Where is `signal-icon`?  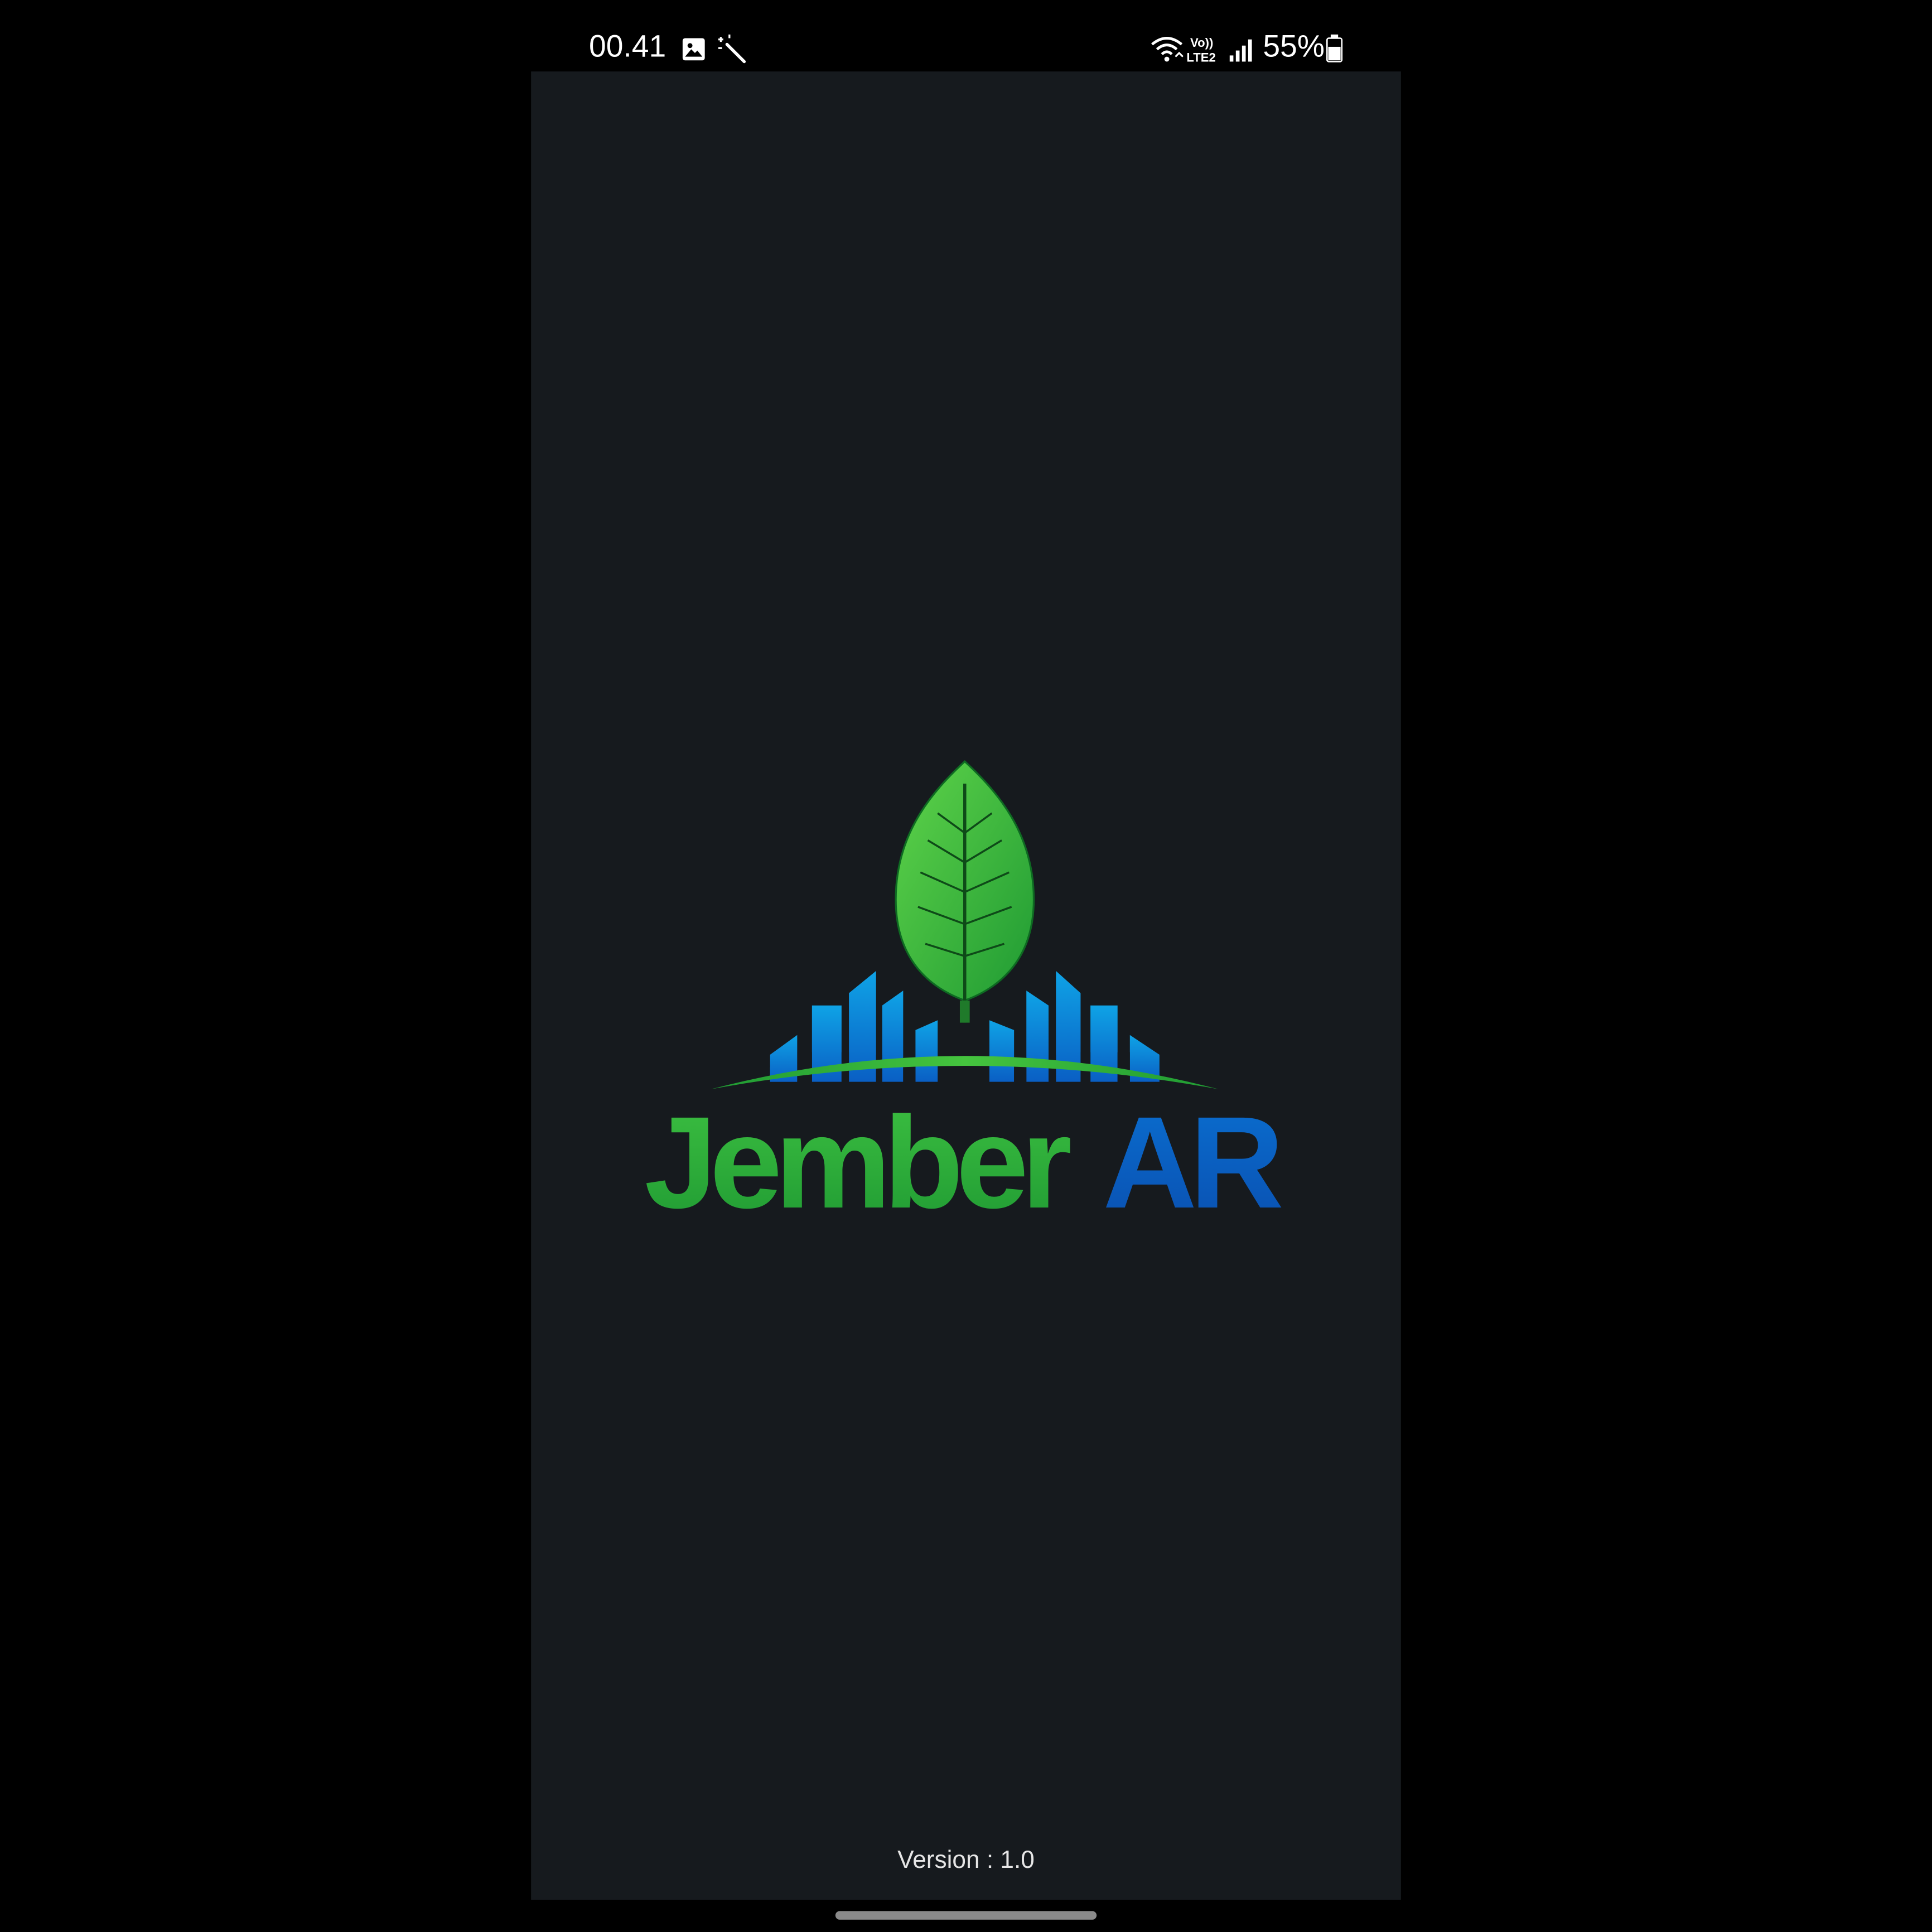
signal-icon is located at coordinates (1240, 50).